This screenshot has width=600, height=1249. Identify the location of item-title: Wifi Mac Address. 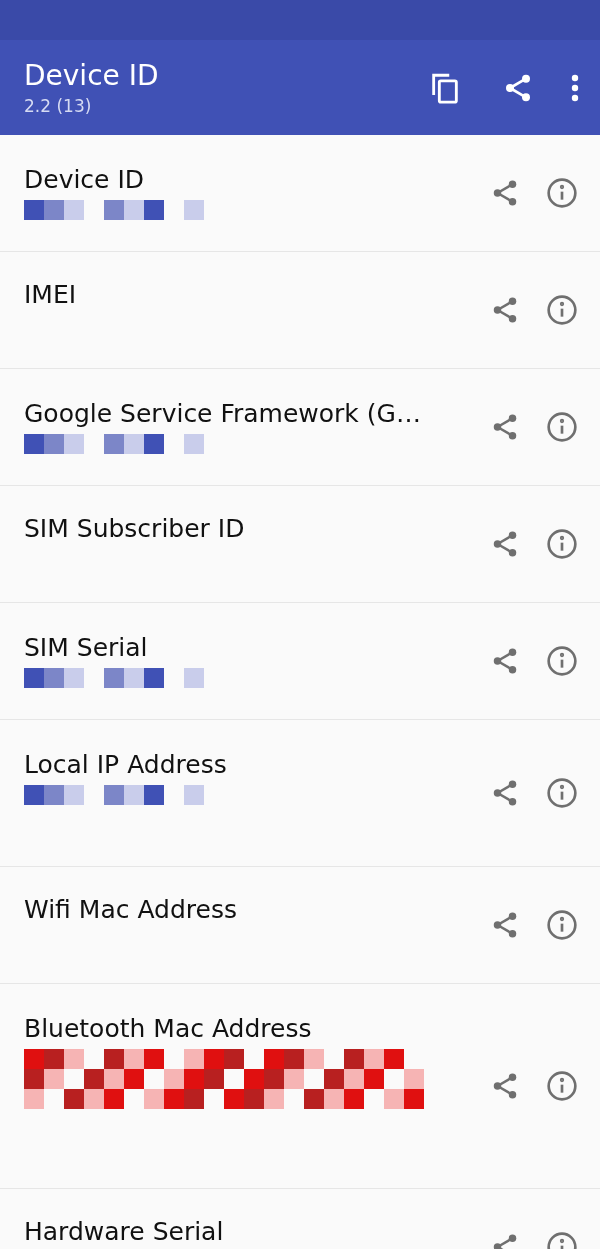
(131, 909).